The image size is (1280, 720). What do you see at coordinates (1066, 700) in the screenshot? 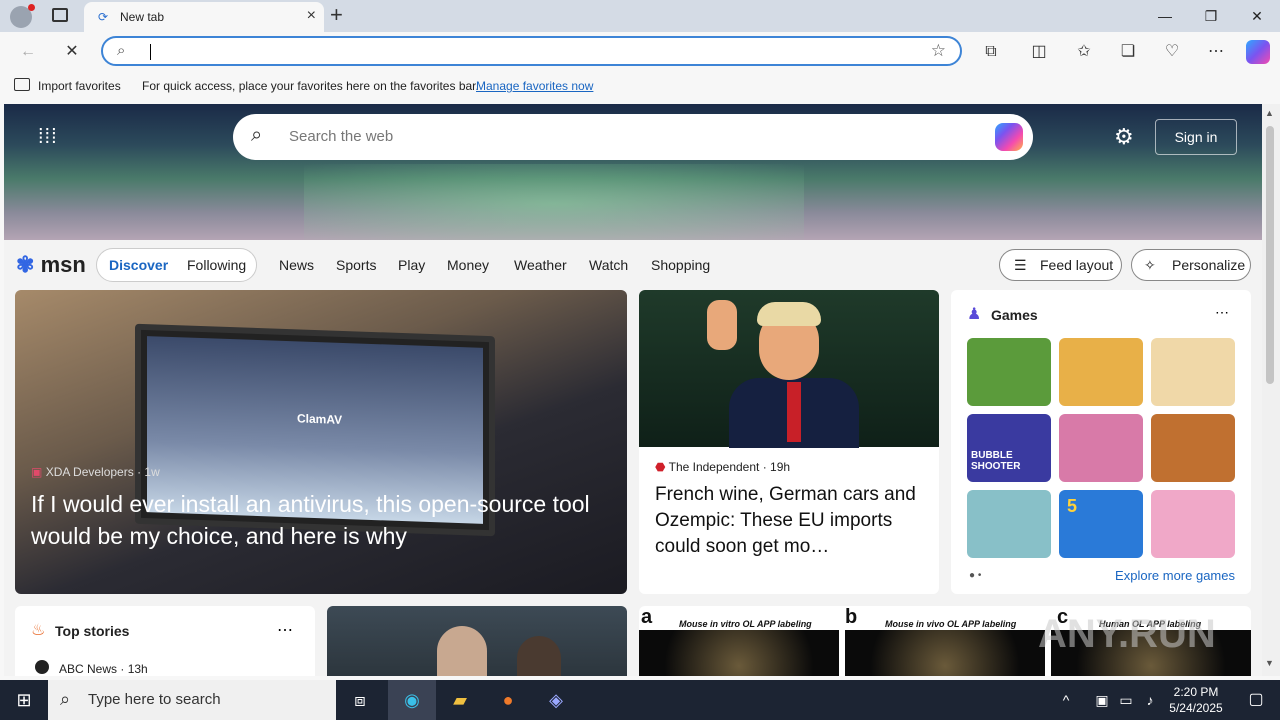
I see `show-hidden-icons: ^` at bounding box center [1066, 700].